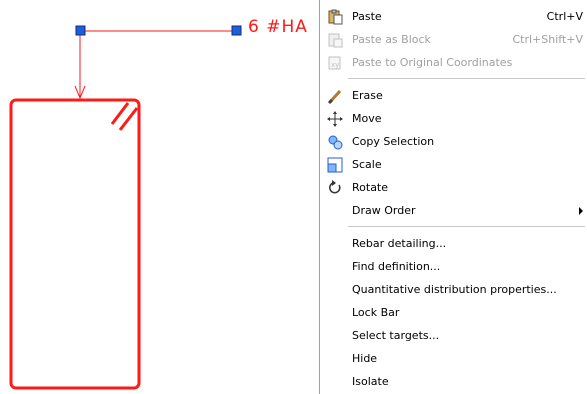 The width and height of the screenshot is (587, 394). What do you see at coordinates (370, 381) in the screenshot?
I see `menu-item-label: Isolate` at bounding box center [370, 381].